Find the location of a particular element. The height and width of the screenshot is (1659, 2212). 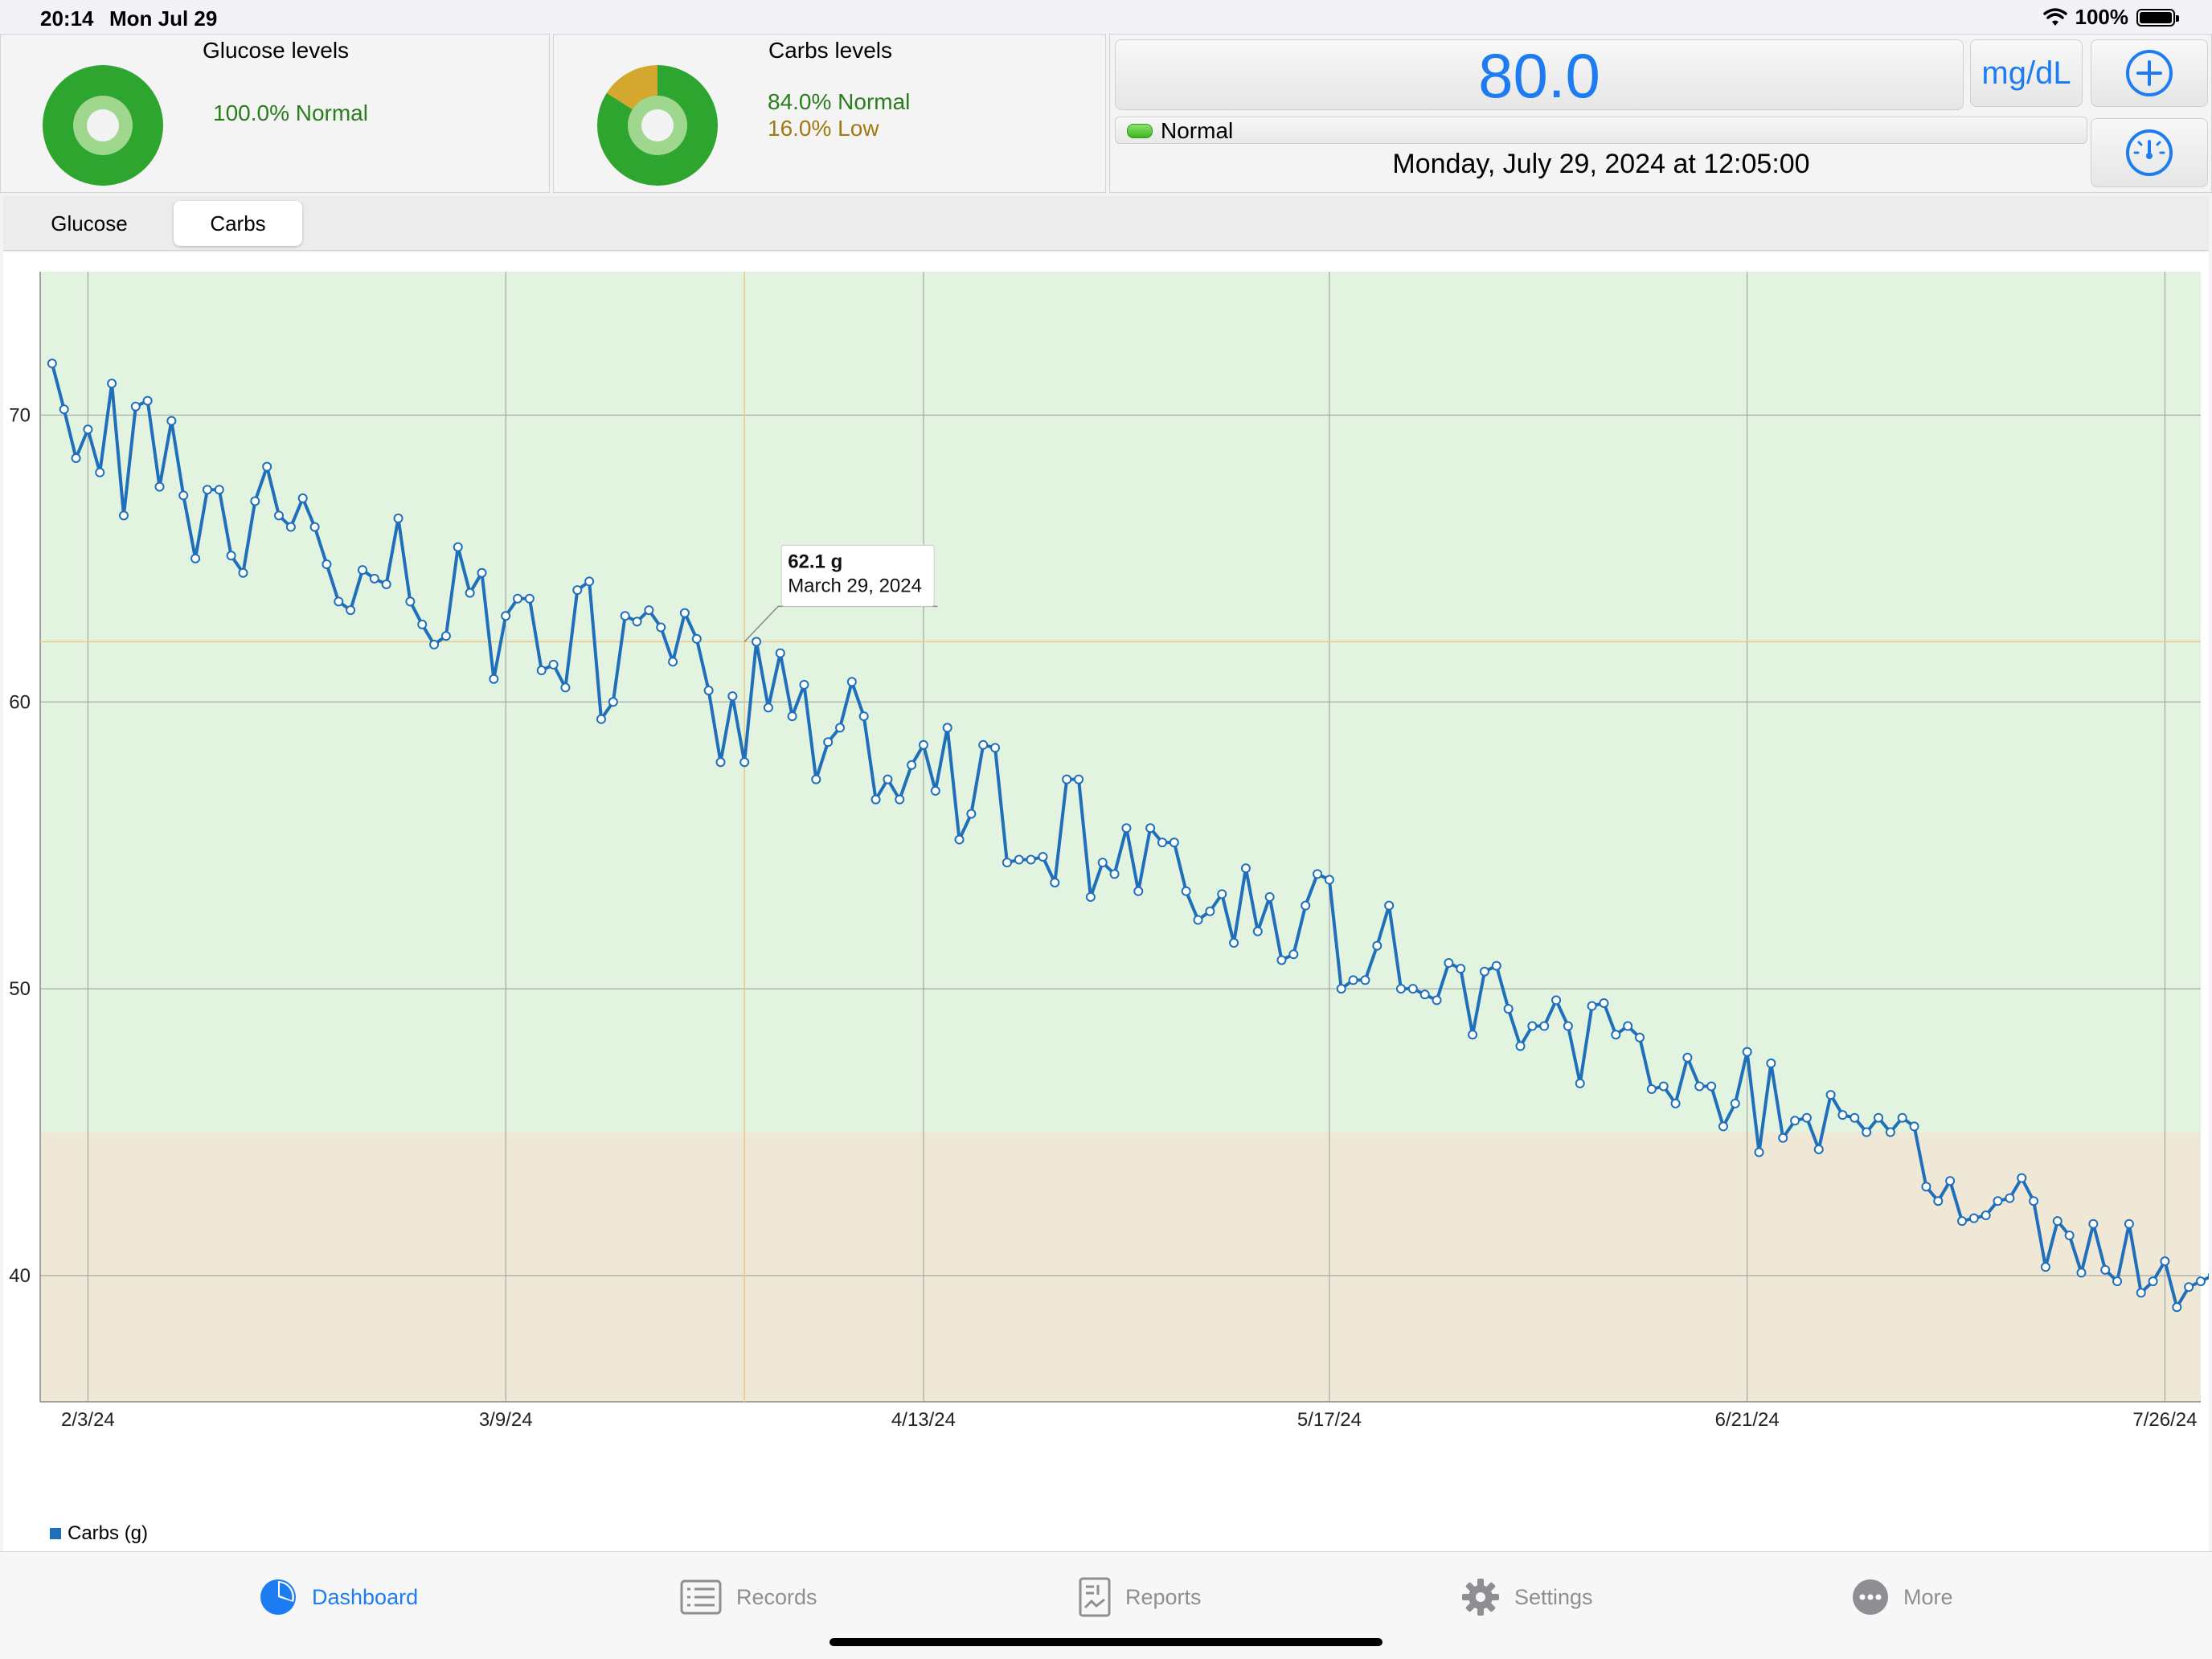

battery-icon is located at coordinates (2157, 17).